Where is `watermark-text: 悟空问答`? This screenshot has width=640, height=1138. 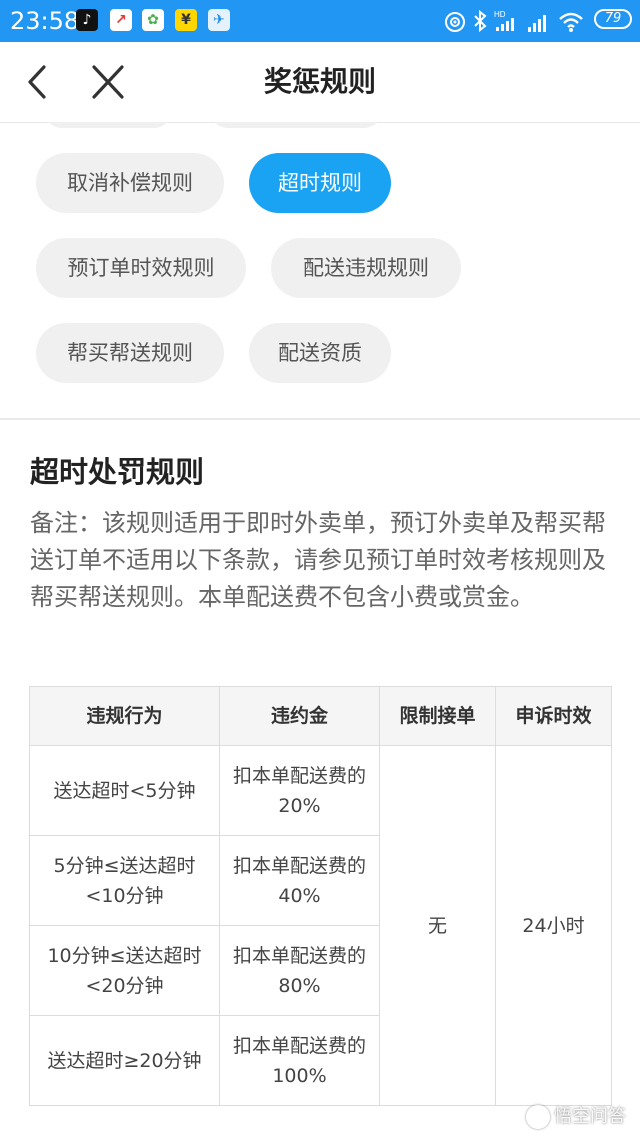 watermark-text: 悟空问答 is located at coordinates (590, 1116).